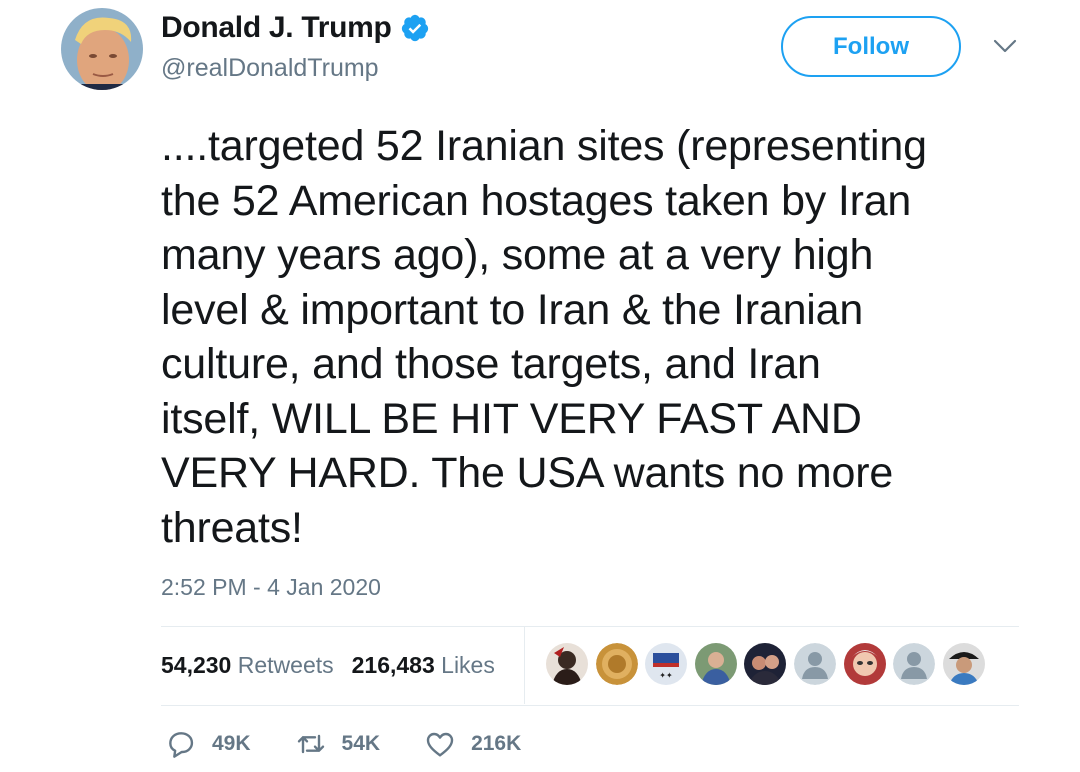 Image resolution: width=1080 pixels, height=772 pixels. I want to click on tweet-actions: 49K 54K 216K, so click(365, 744).